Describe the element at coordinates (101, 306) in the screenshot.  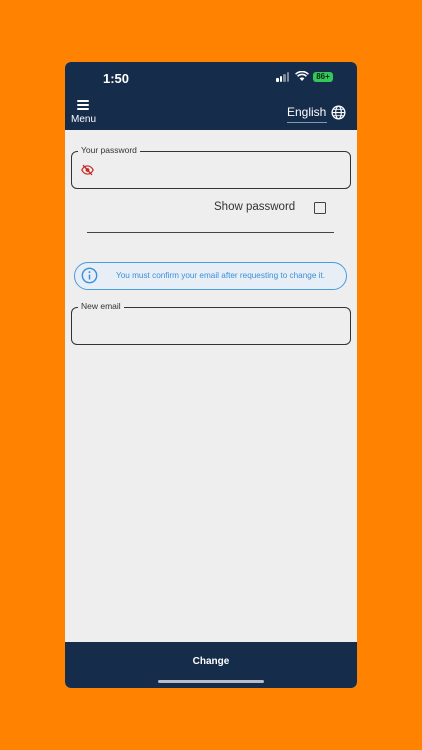
I see `new-email-label: New email` at that location.